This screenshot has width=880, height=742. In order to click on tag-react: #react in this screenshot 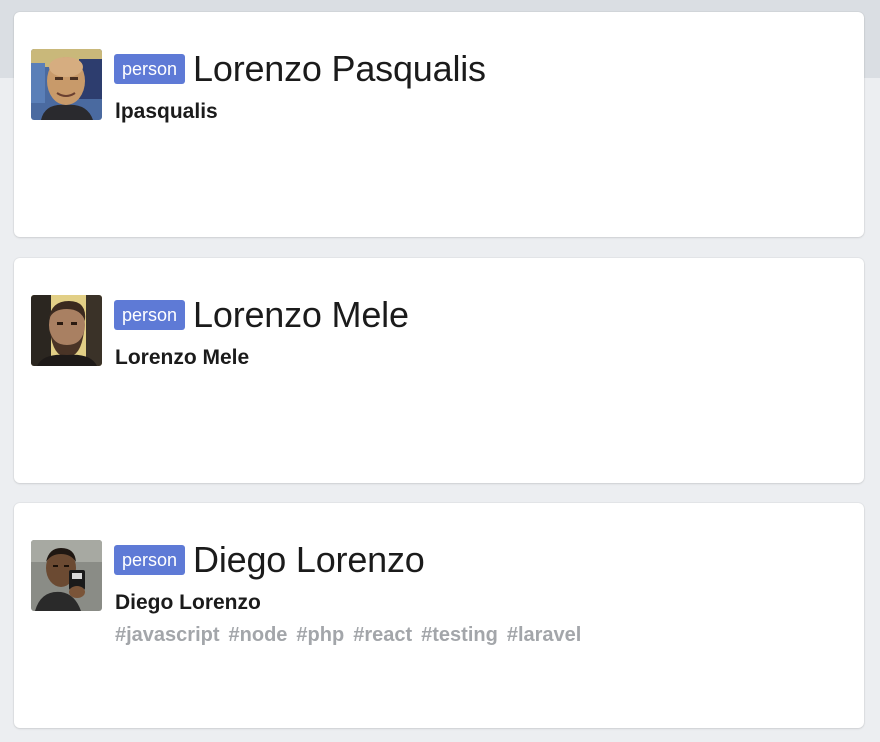, I will do `click(382, 635)`.